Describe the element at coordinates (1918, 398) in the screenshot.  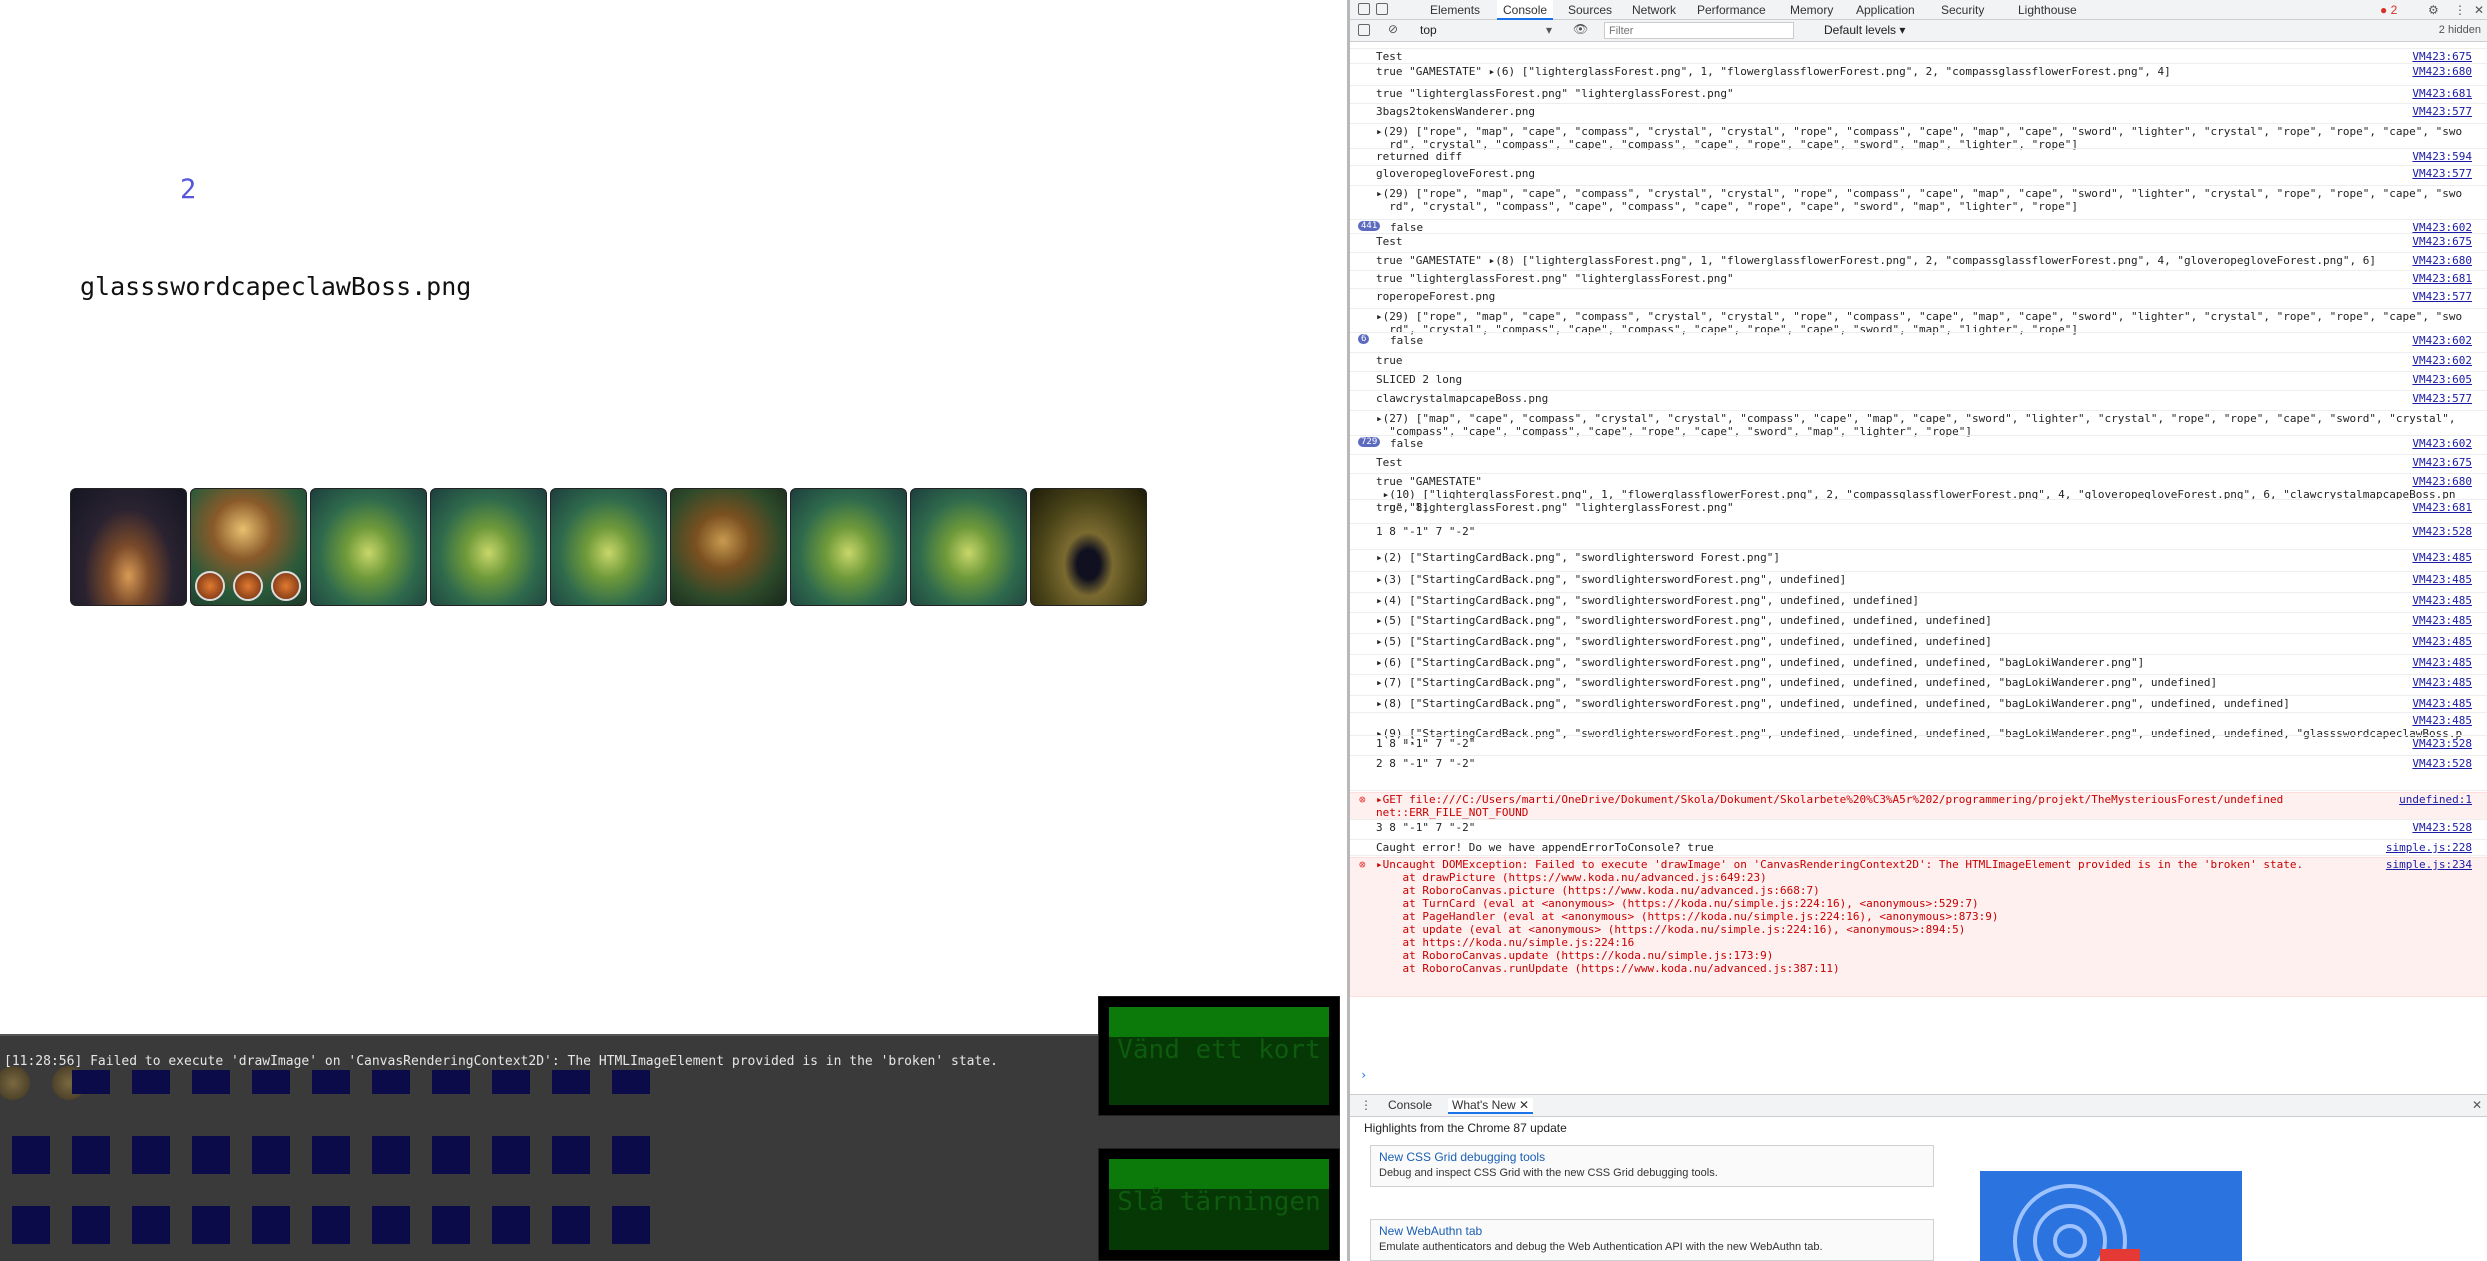
I see `console-message: clawcrystalmapcapeBoss.png VM423:577` at that location.